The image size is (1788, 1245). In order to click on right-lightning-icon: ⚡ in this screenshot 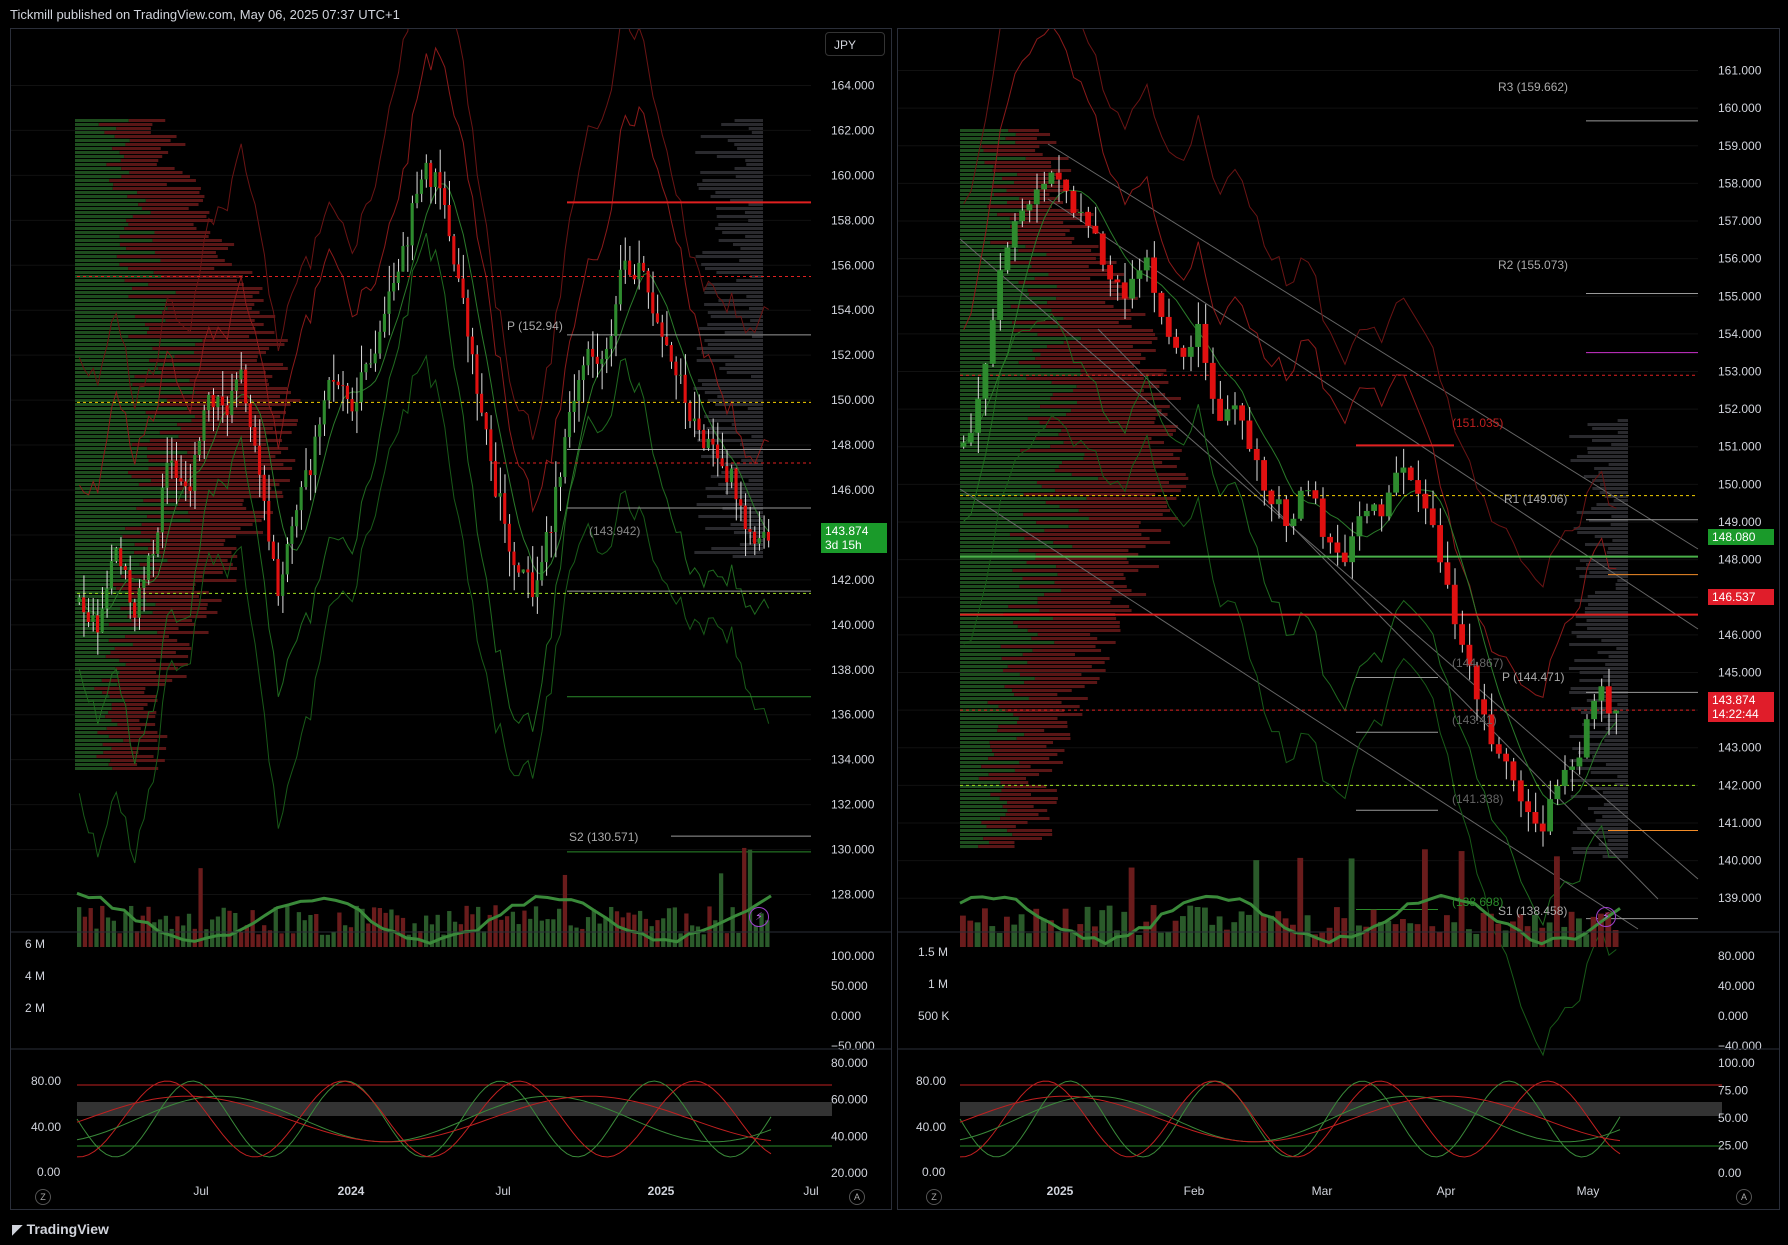, I will do `click(1606, 917)`.